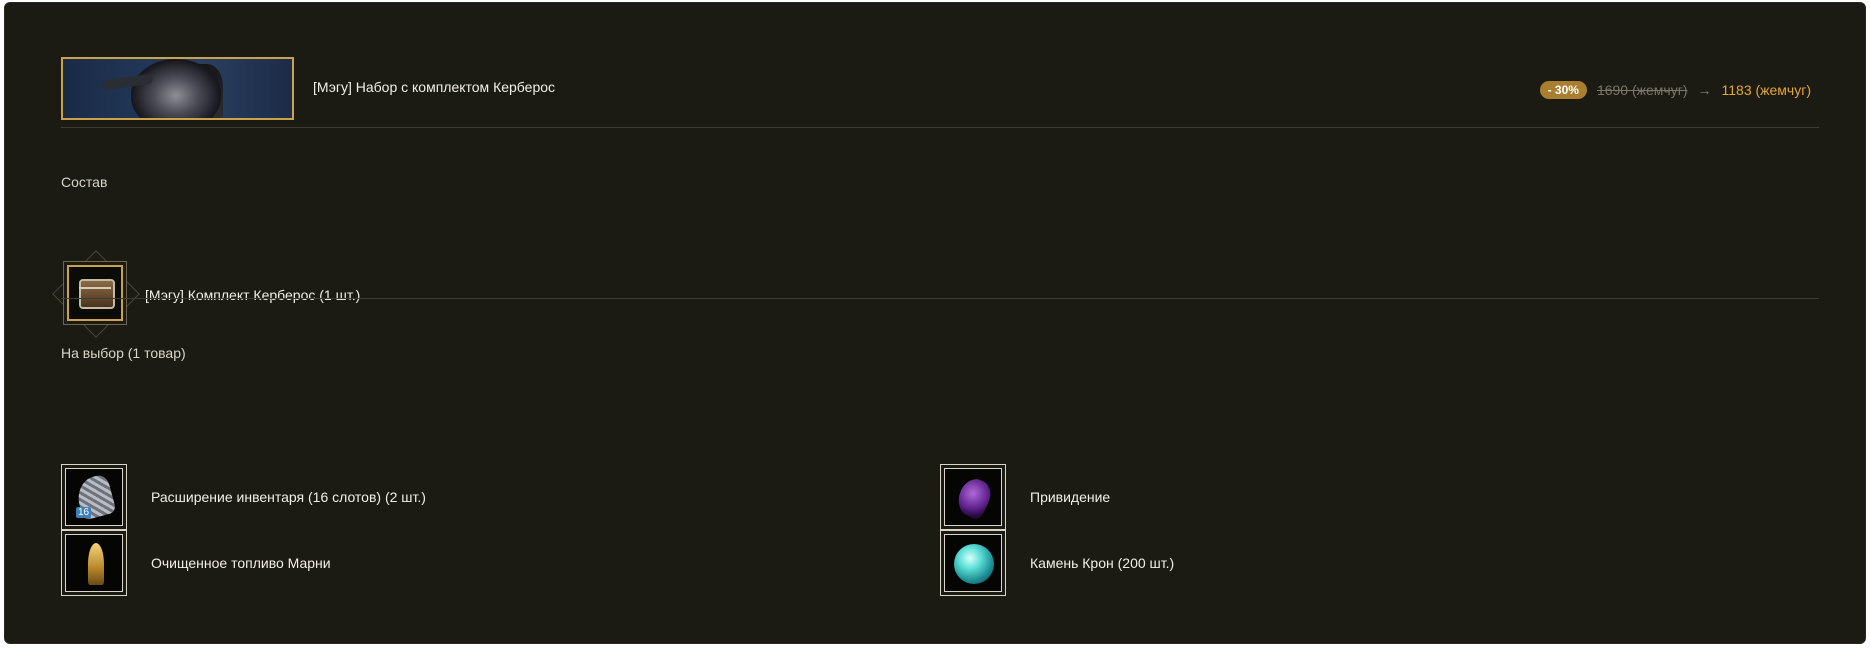  What do you see at coordinates (288, 497) in the screenshot?
I see `choice-item-label: Расширение инвентаря (16 слотов) (2 шт.)` at bounding box center [288, 497].